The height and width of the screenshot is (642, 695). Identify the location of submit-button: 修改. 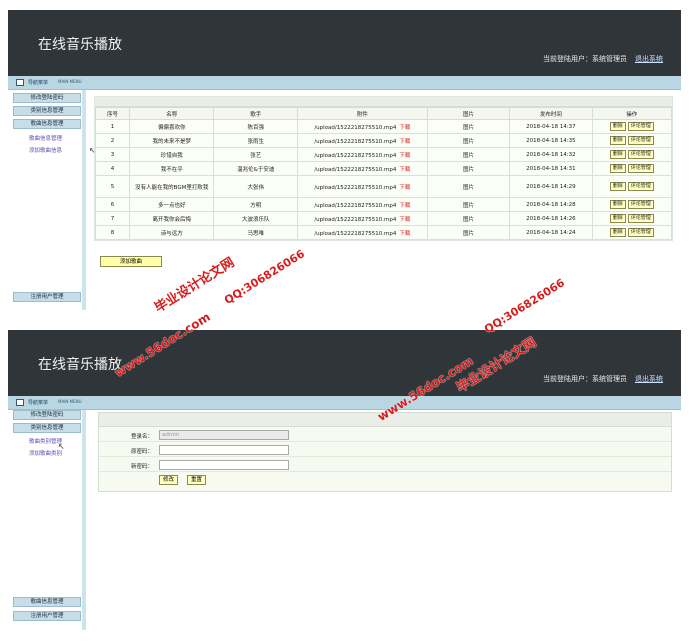
(169, 480).